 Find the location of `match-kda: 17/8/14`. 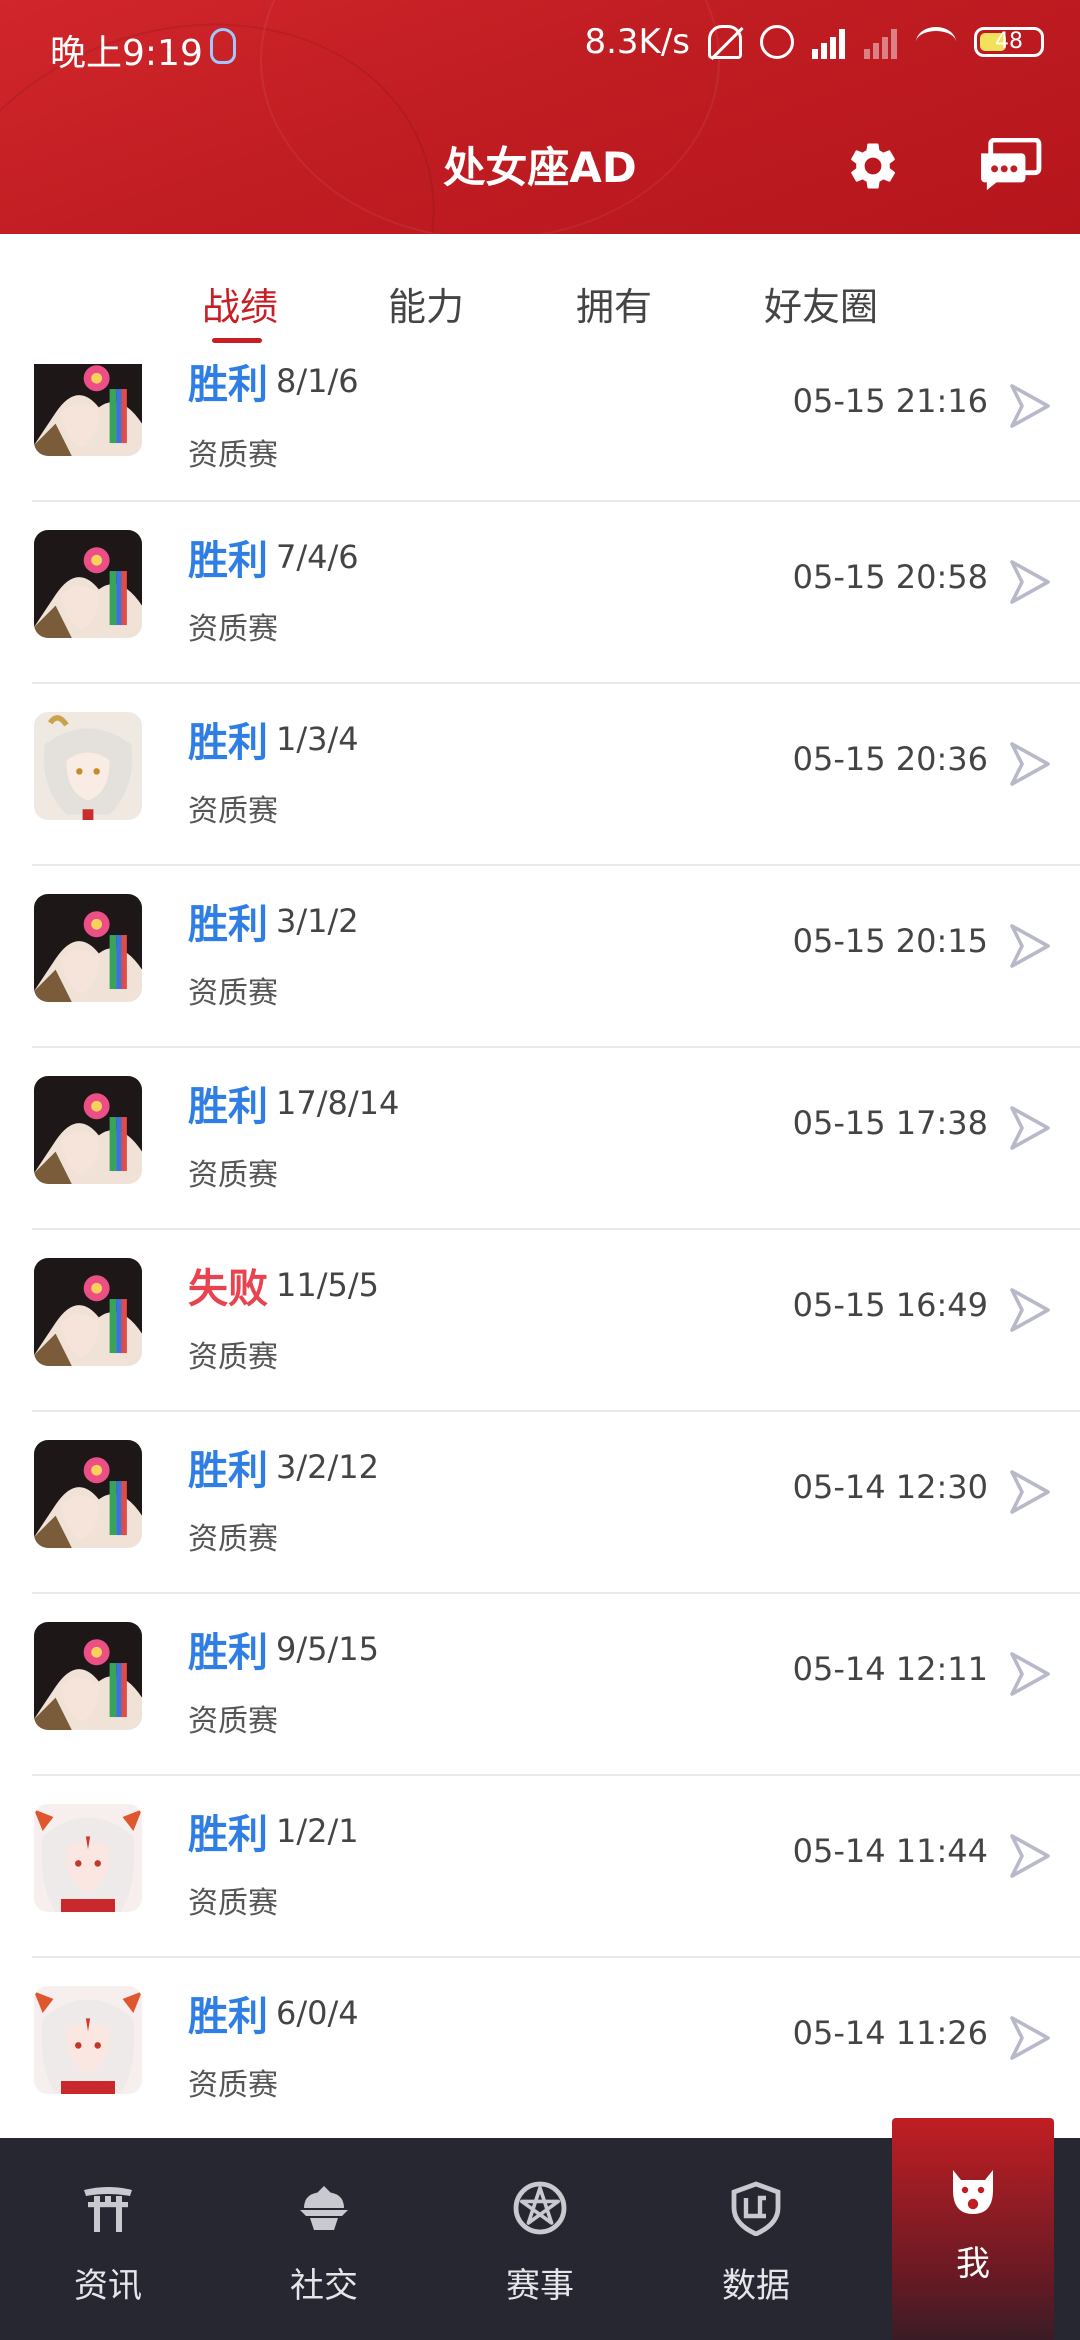

match-kda: 17/8/14 is located at coordinates (338, 1103).